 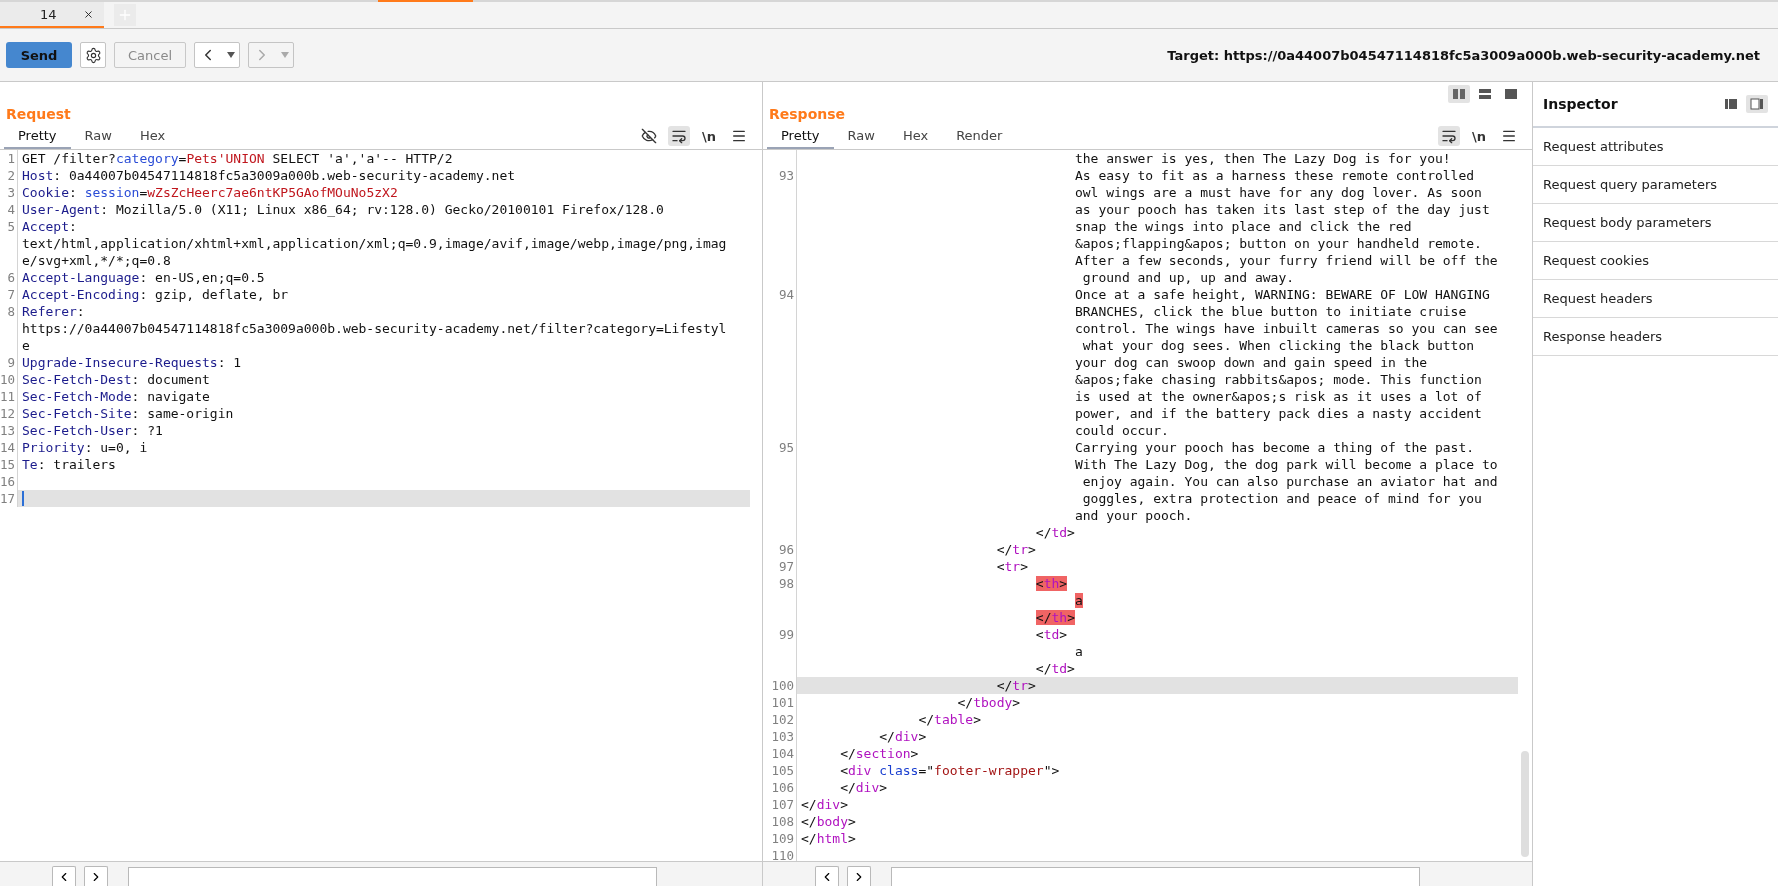 I want to click on line-number: 2, so click(x=11, y=175).